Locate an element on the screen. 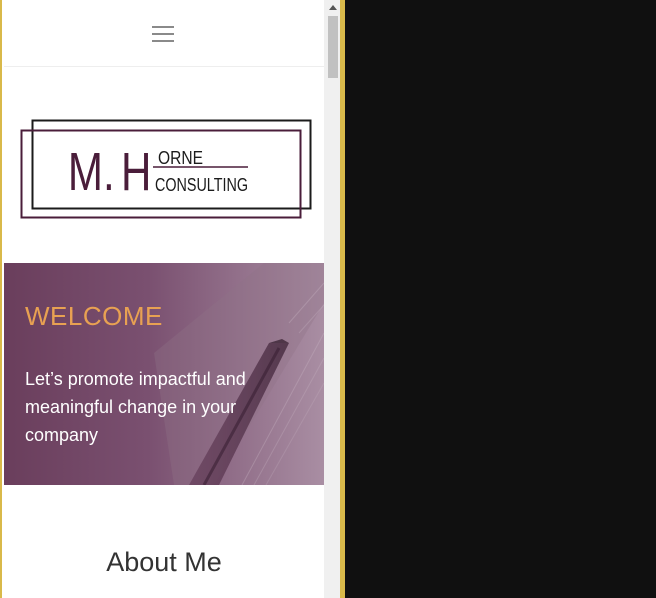  logo-word-consulting: CONSULTING is located at coordinates (201, 185).